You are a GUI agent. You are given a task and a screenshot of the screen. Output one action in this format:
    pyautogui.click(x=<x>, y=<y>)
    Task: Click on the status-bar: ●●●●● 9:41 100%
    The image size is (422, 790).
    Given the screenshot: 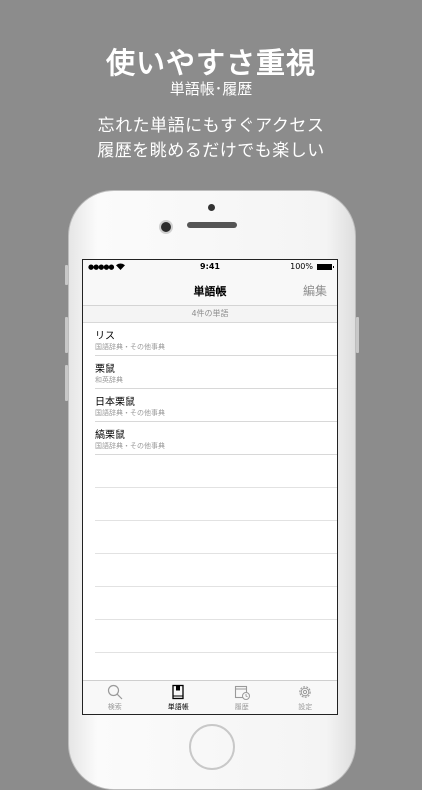 What is the action you would take?
    pyautogui.click(x=210, y=267)
    